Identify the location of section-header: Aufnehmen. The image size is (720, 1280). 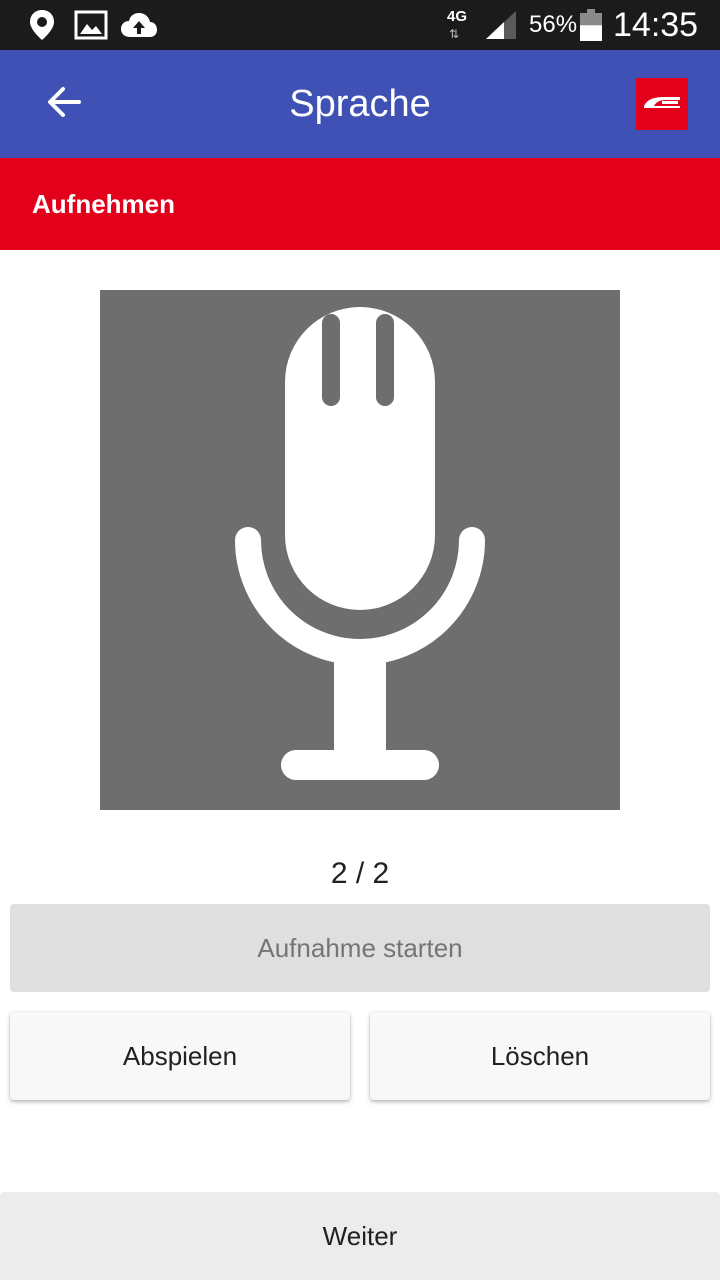
(360, 204).